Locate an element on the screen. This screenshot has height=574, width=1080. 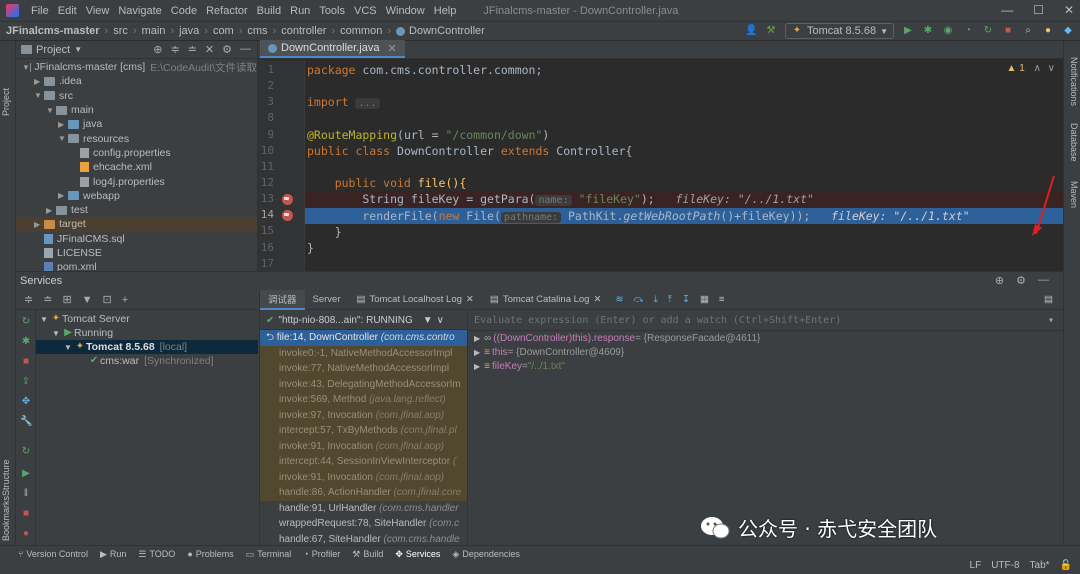
menu-view: View is located at coordinates (98, 11).